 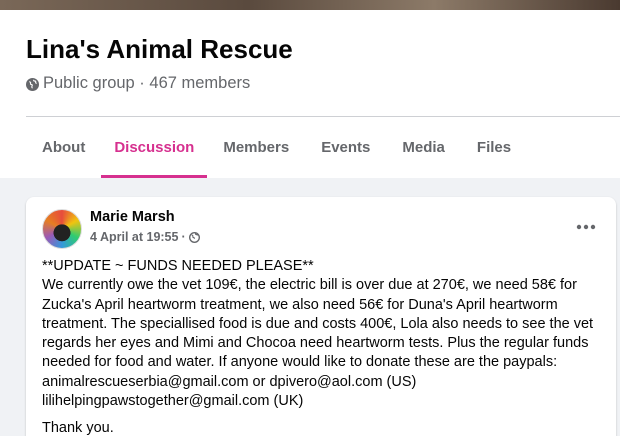 I want to click on more-options-icon, so click(x=586, y=227).